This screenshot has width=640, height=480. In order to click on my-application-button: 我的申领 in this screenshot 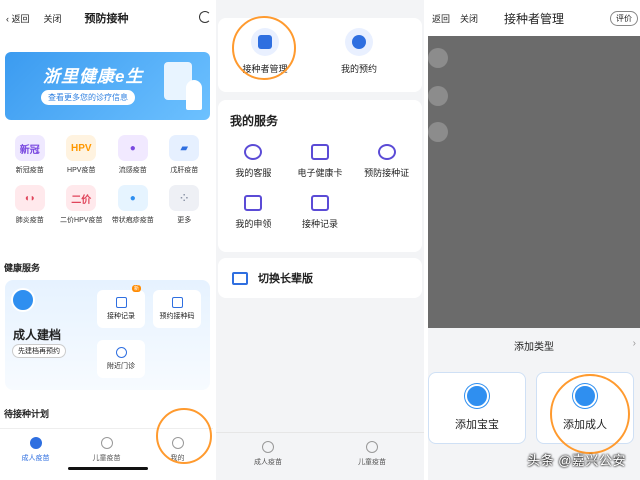, I will do `click(253, 212)`.